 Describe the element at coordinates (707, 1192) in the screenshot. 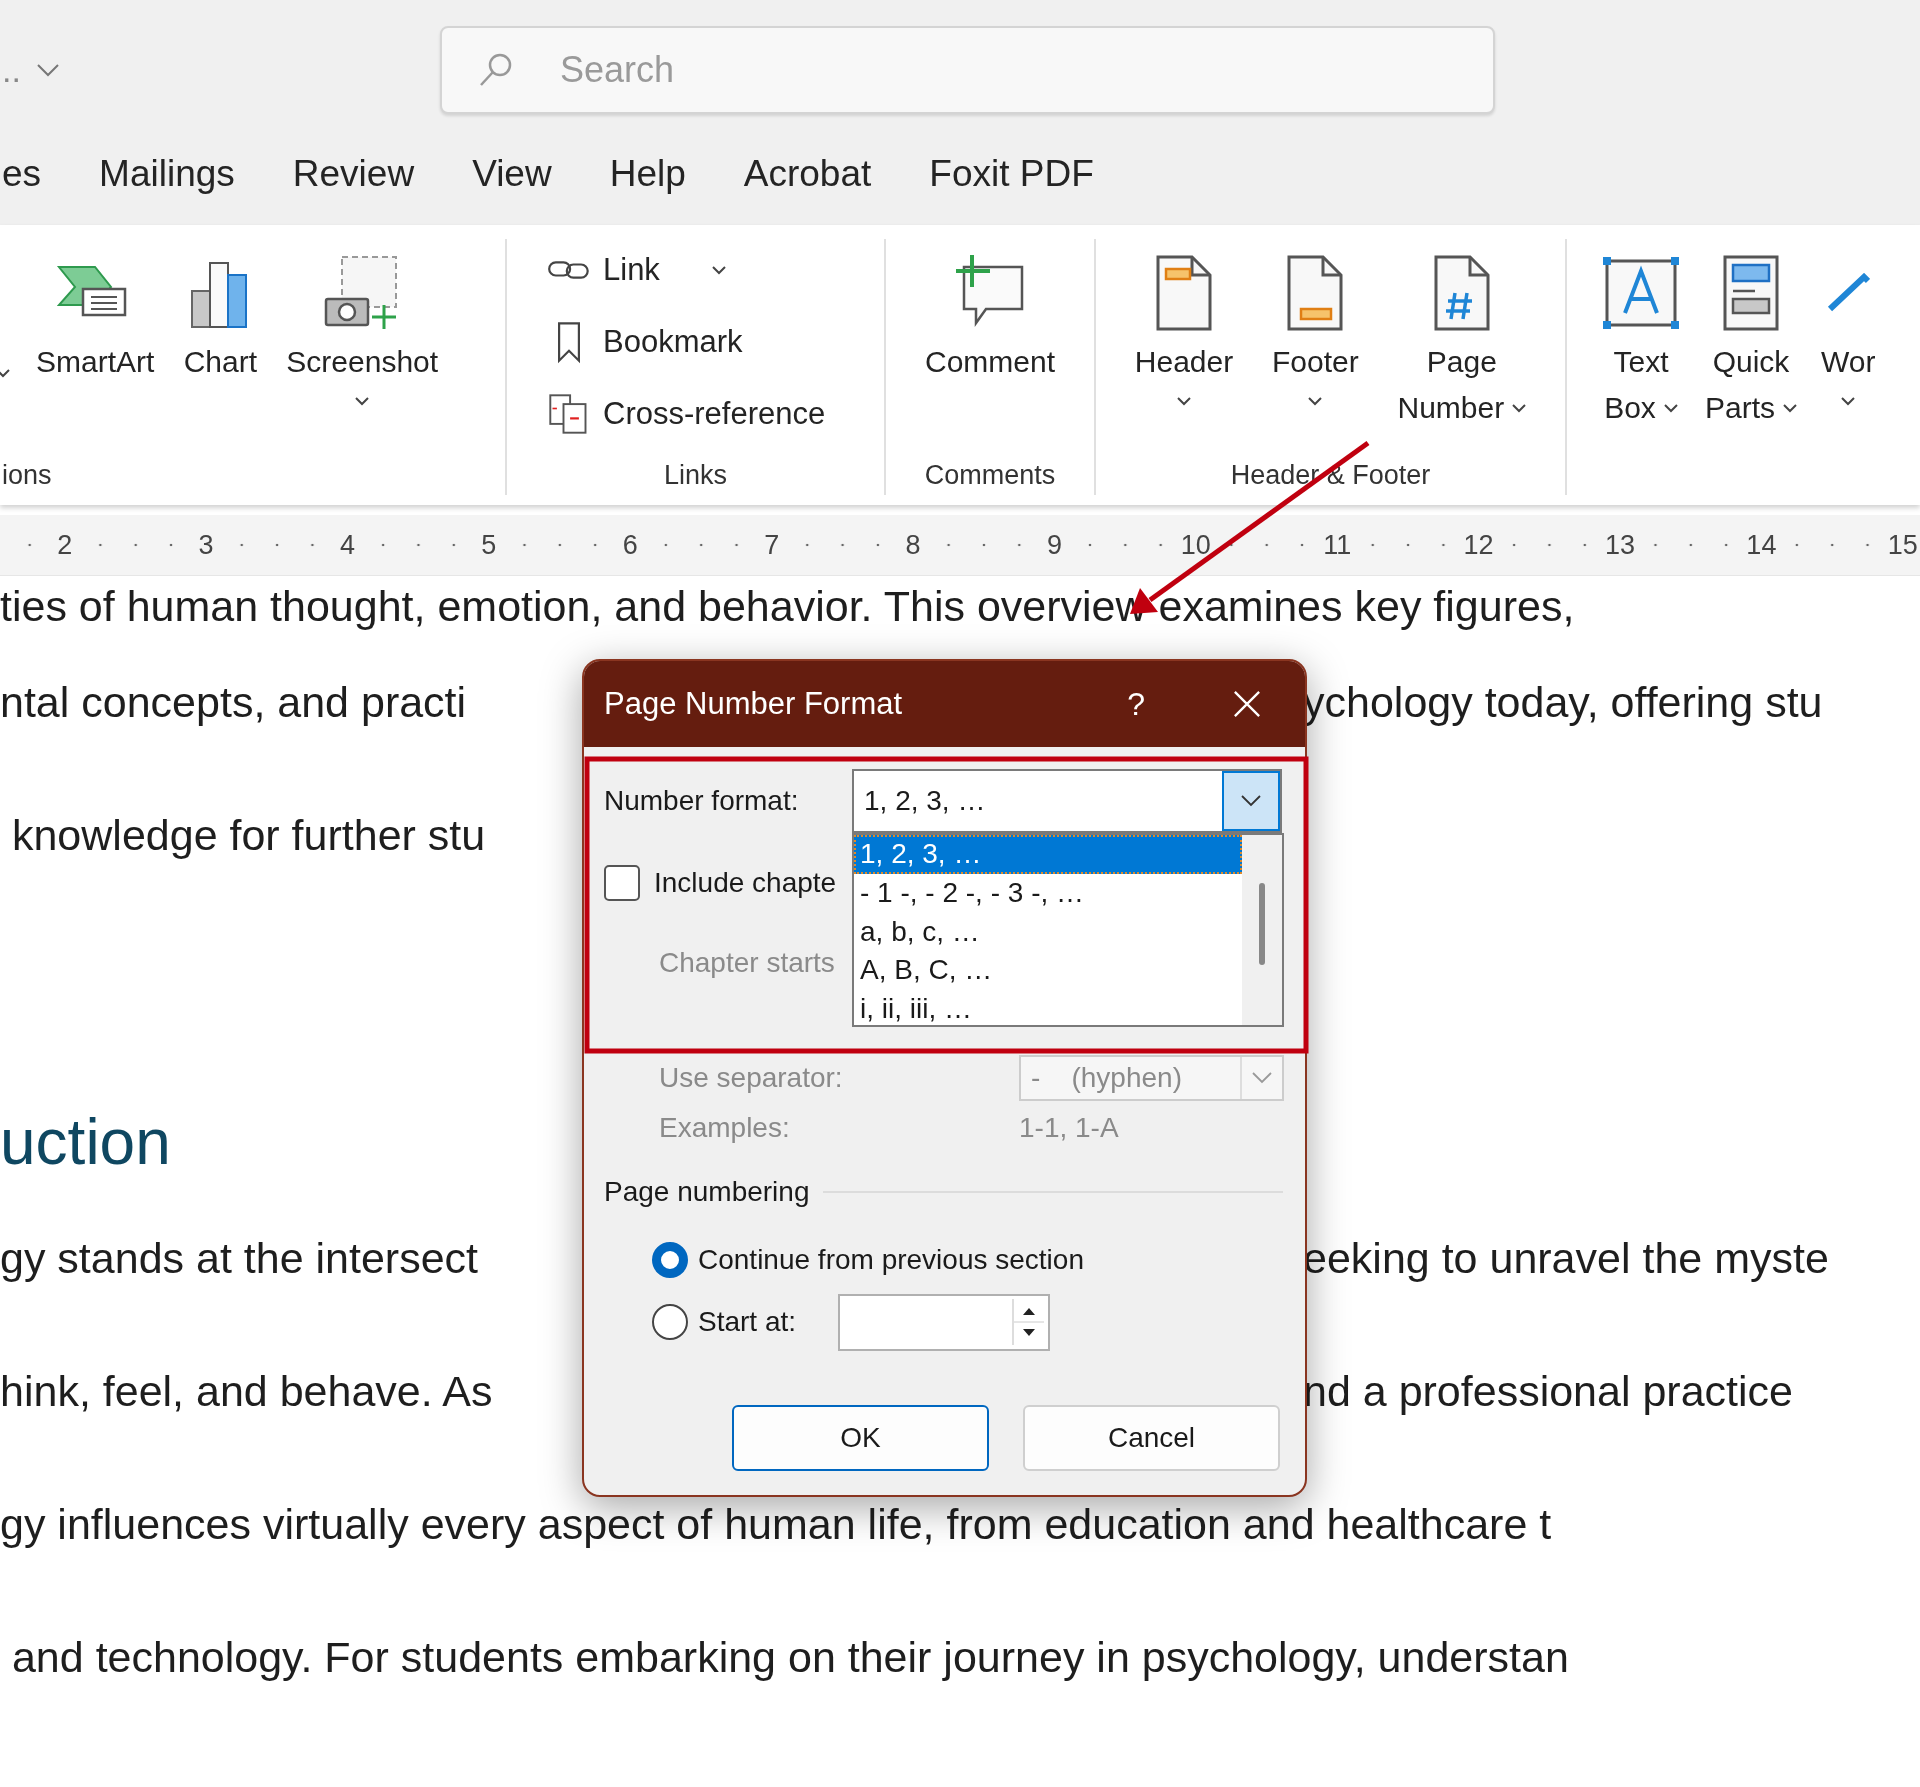

I see `section-heading: Page numbering` at that location.